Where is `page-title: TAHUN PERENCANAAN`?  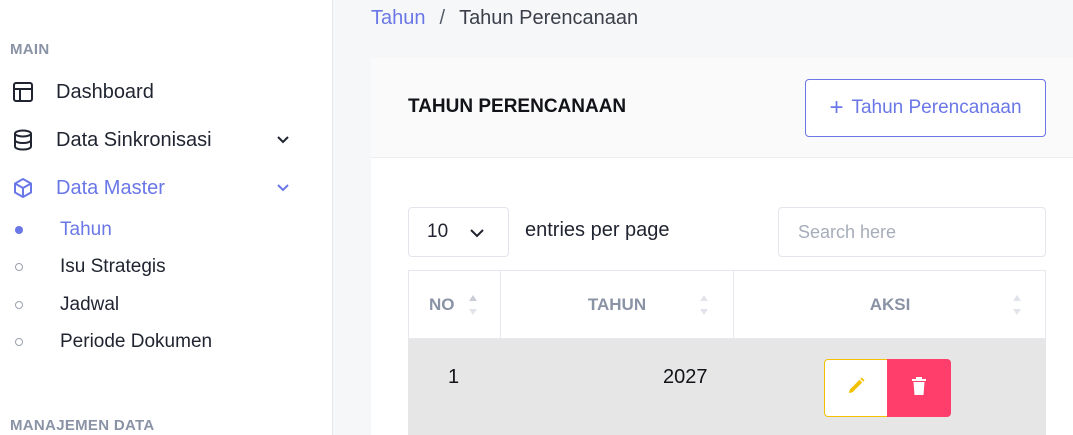
page-title: TAHUN PERENCANAAN is located at coordinates (517, 106).